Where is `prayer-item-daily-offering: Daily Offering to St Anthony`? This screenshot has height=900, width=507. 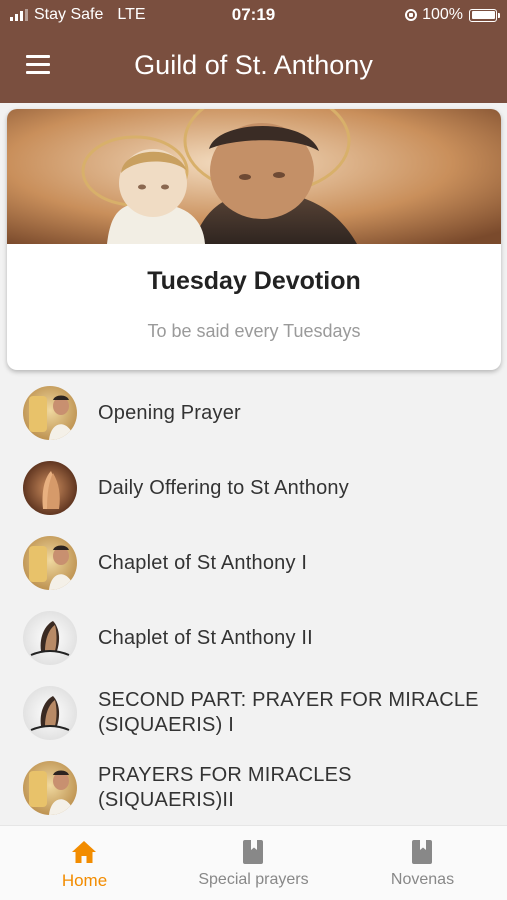 prayer-item-daily-offering: Daily Offering to St Anthony is located at coordinates (253, 488).